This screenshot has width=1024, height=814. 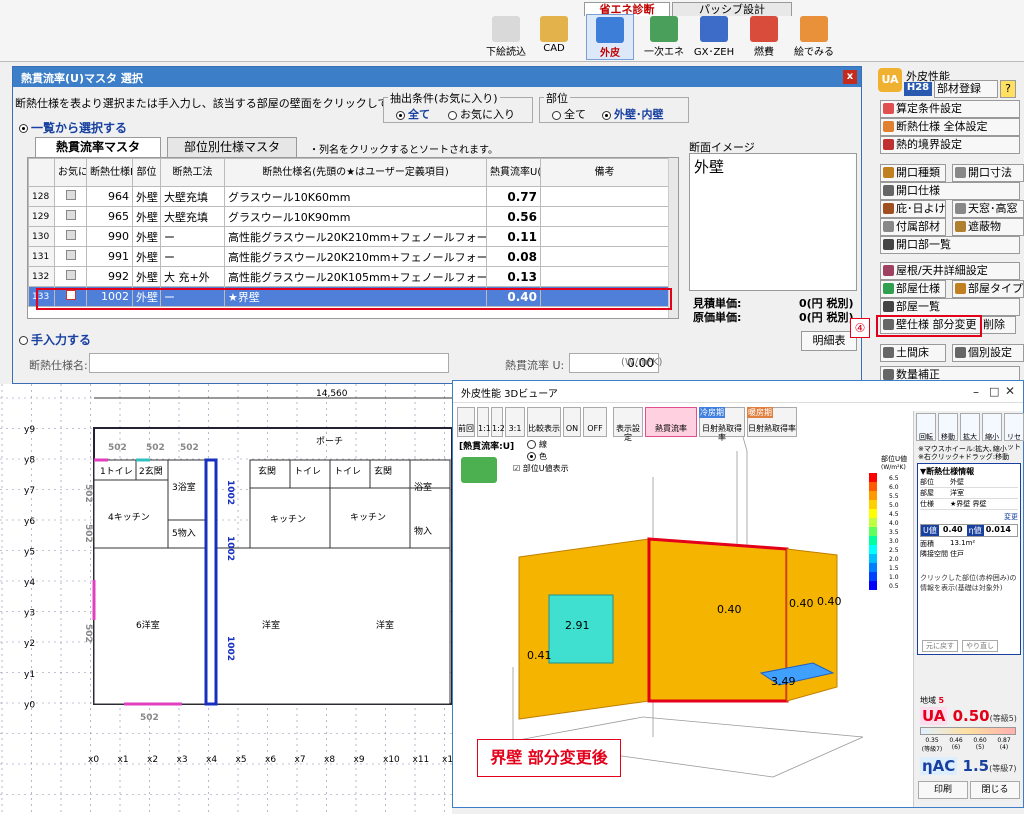 What do you see at coordinates (604, 172) in the screenshot?
I see `col-note: 備考` at bounding box center [604, 172].